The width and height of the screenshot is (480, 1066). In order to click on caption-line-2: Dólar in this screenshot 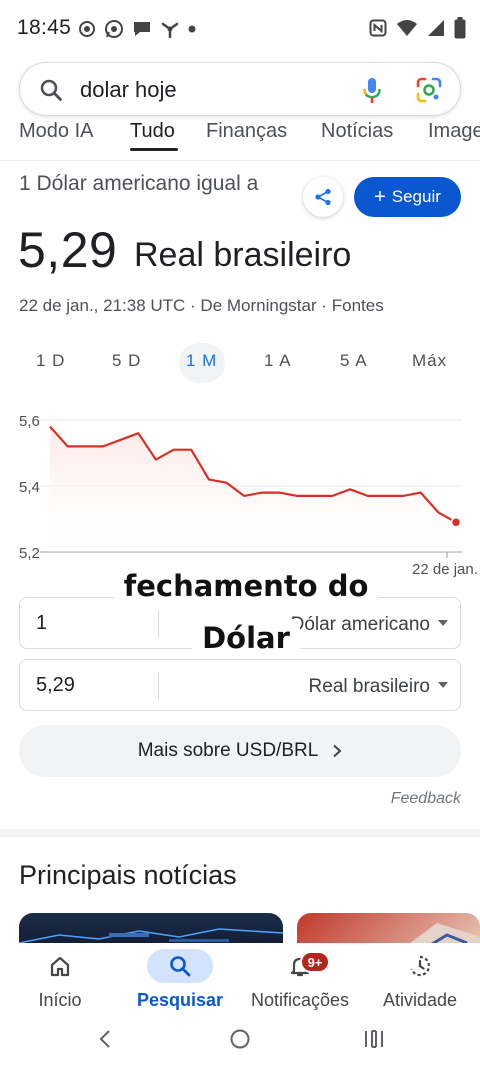, I will do `click(246, 638)`.